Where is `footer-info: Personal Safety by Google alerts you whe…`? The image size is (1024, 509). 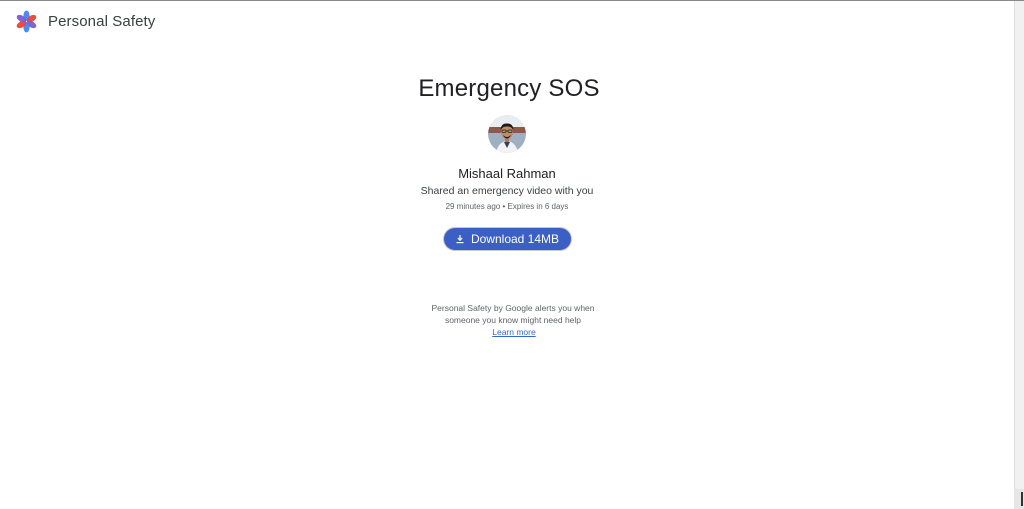
footer-info: Personal Safety by Google alerts you whe… is located at coordinates (512, 320).